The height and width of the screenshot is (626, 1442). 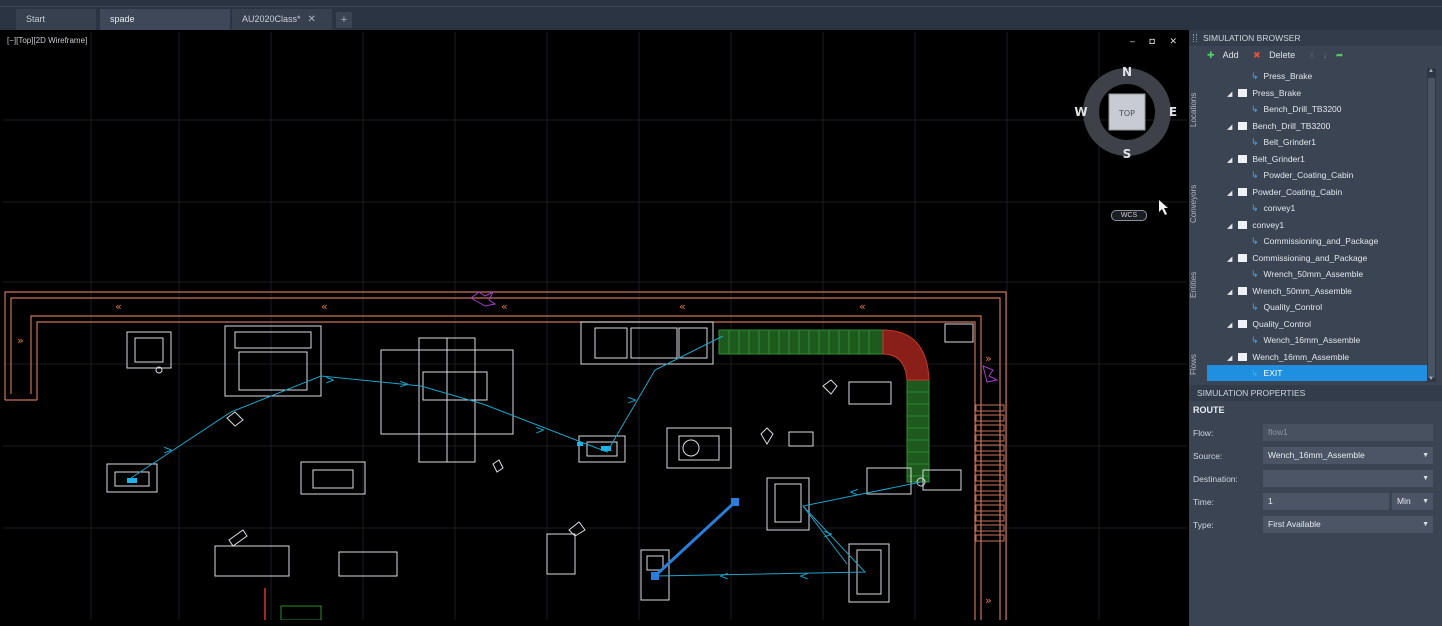 What do you see at coordinates (1127, 154) in the screenshot?
I see `compass-south: S` at bounding box center [1127, 154].